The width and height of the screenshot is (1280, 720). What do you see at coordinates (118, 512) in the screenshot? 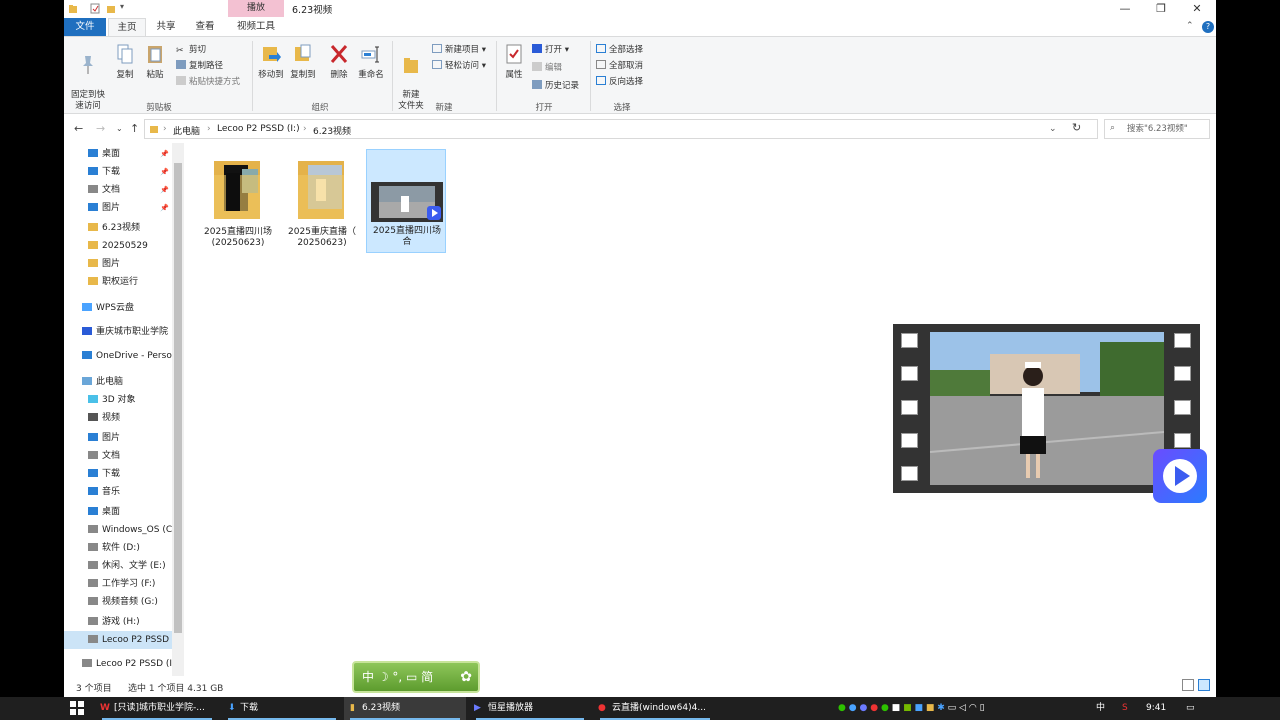
I see `nav-item: 桌面` at bounding box center [118, 512].